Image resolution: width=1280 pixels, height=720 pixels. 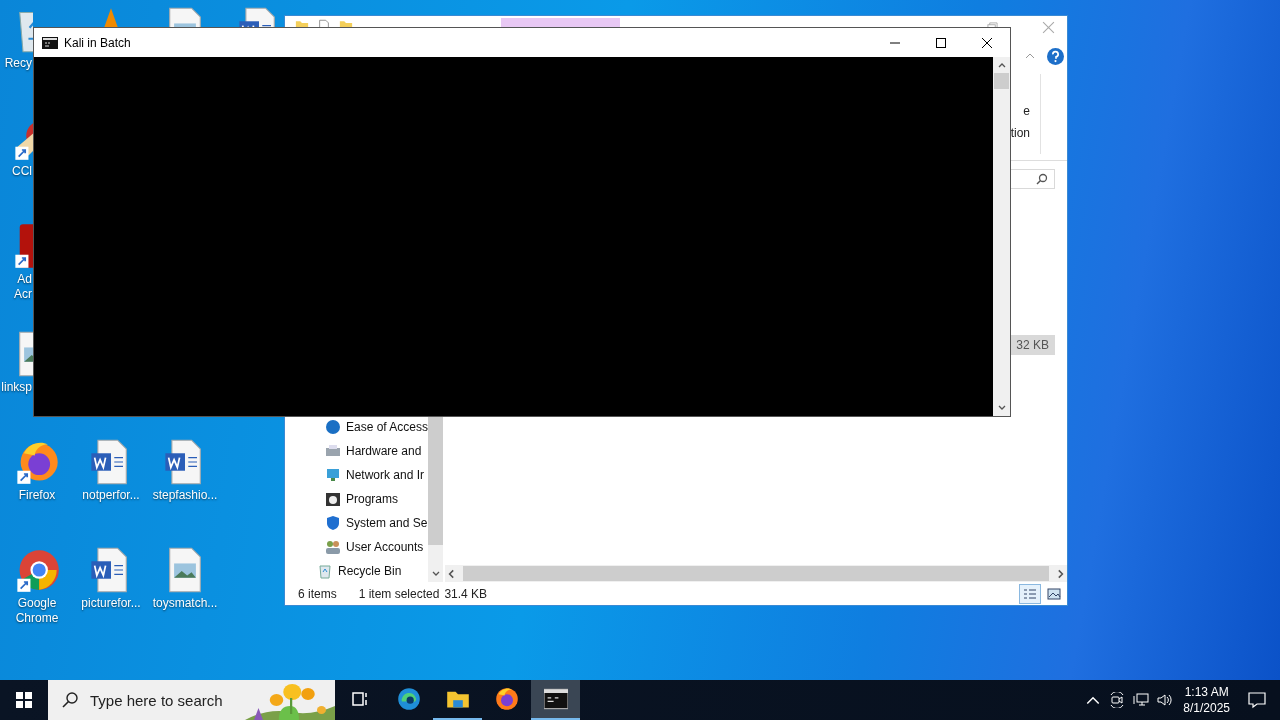 I want to click on selection-count: 1 item selected, so click(x=399, y=593).